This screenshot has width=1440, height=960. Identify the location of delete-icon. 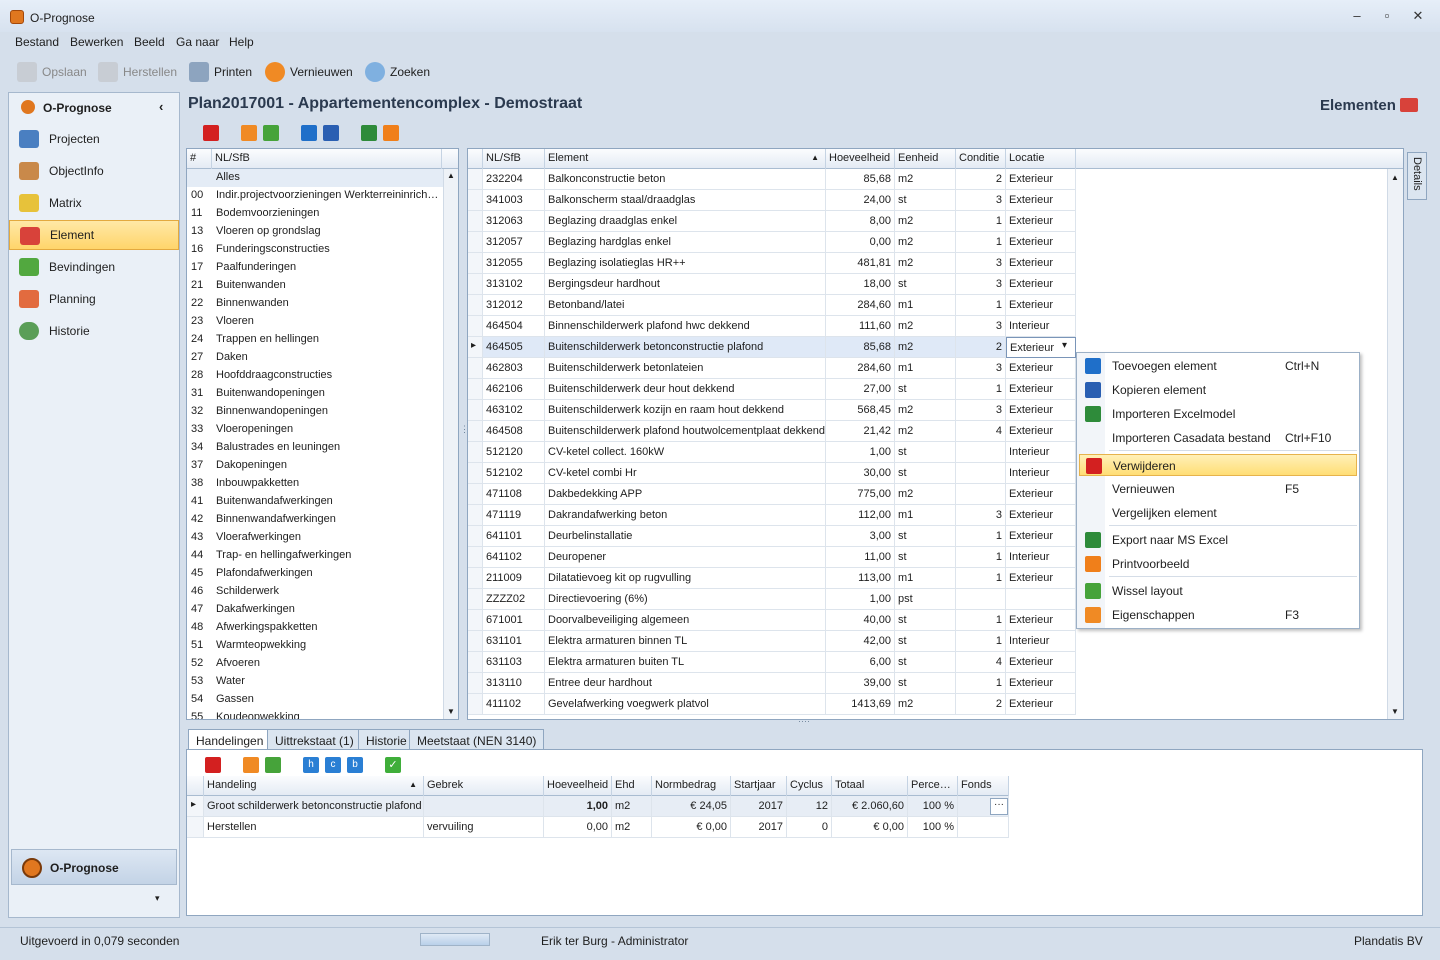
(211, 133).